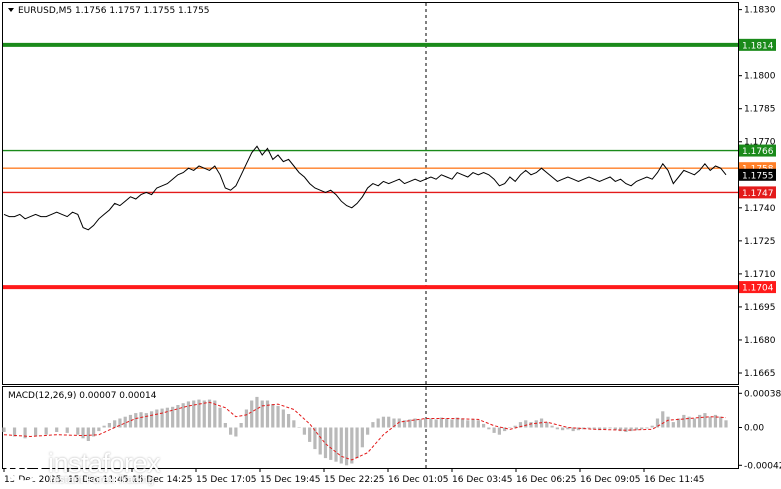 Image resolution: width=781 pixels, height=489 pixels. Describe the element at coordinates (610, 480) in the screenshot. I see `time-tick-label: 16 Dec 09:05` at that location.